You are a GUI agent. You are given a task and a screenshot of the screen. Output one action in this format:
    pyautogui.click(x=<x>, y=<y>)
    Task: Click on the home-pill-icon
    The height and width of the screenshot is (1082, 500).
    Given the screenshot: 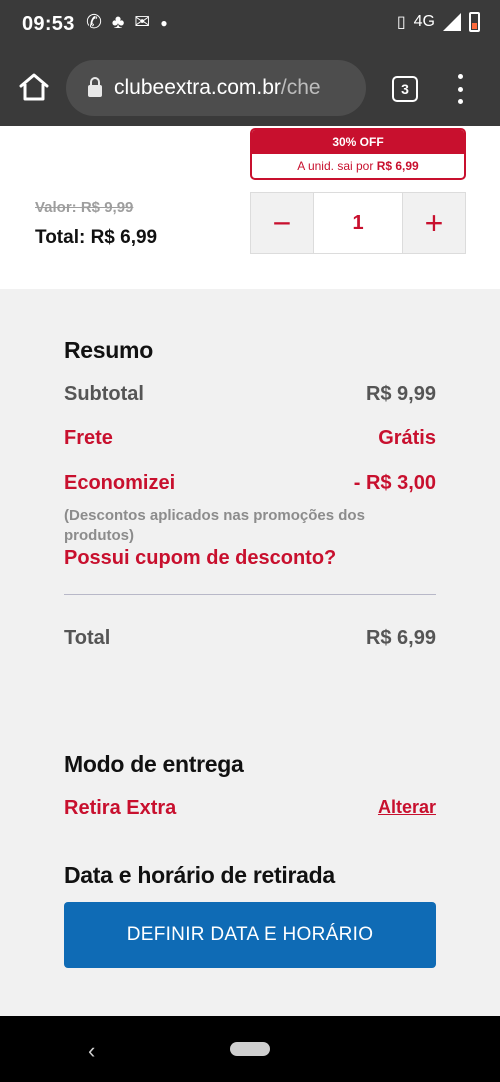 What is the action you would take?
    pyautogui.click(x=250, y=1049)
    